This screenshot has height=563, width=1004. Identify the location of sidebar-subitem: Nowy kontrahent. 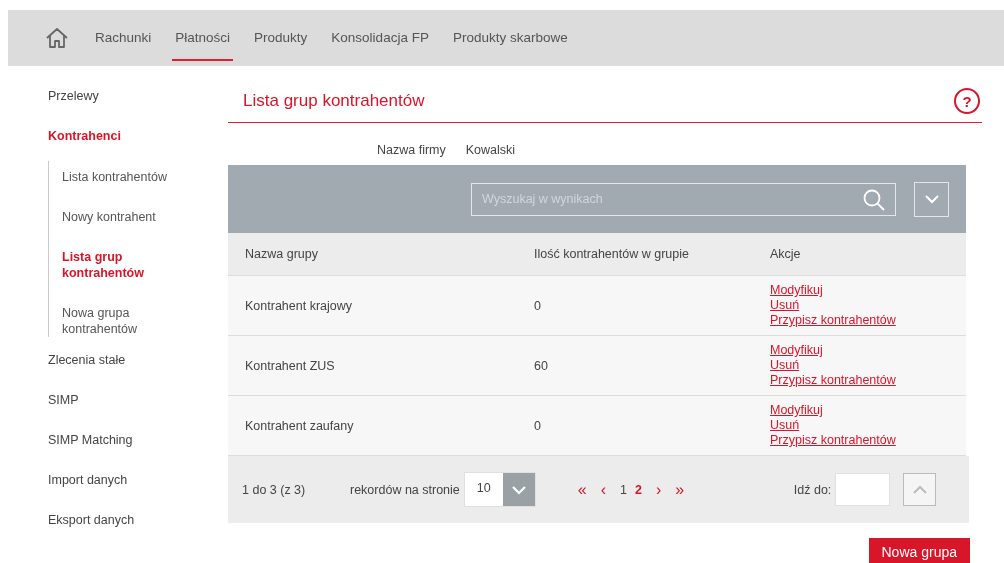
(127, 217).